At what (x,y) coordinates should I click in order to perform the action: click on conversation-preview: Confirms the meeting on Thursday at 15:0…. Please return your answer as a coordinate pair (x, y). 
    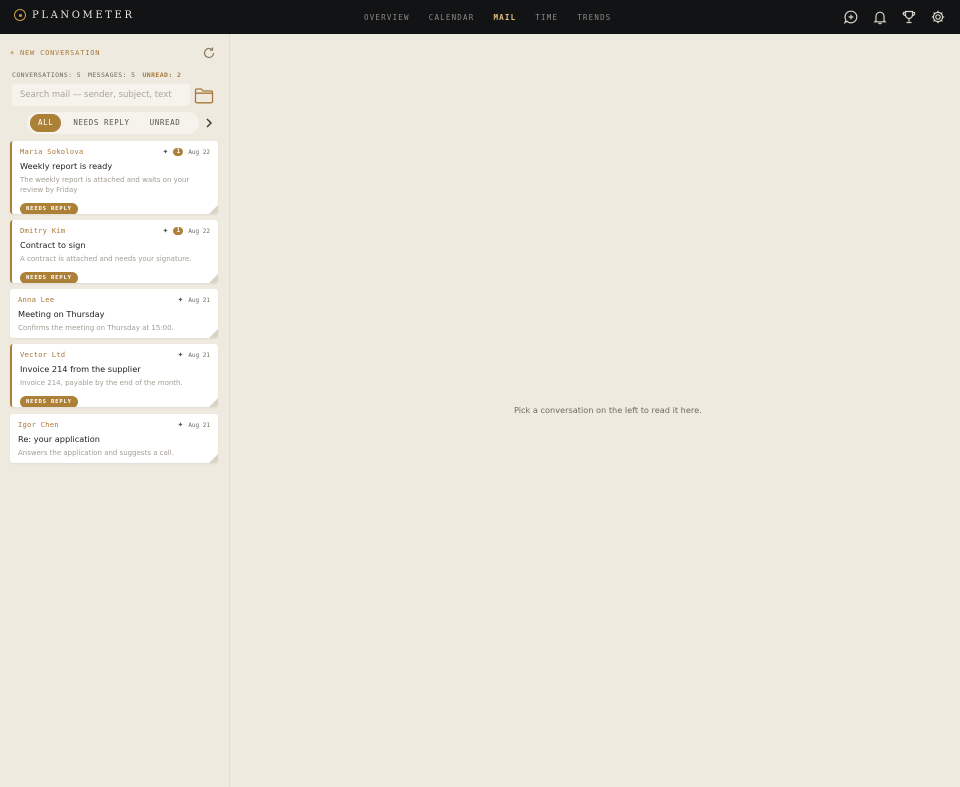
    Looking at the image, I should click on (96, 328).